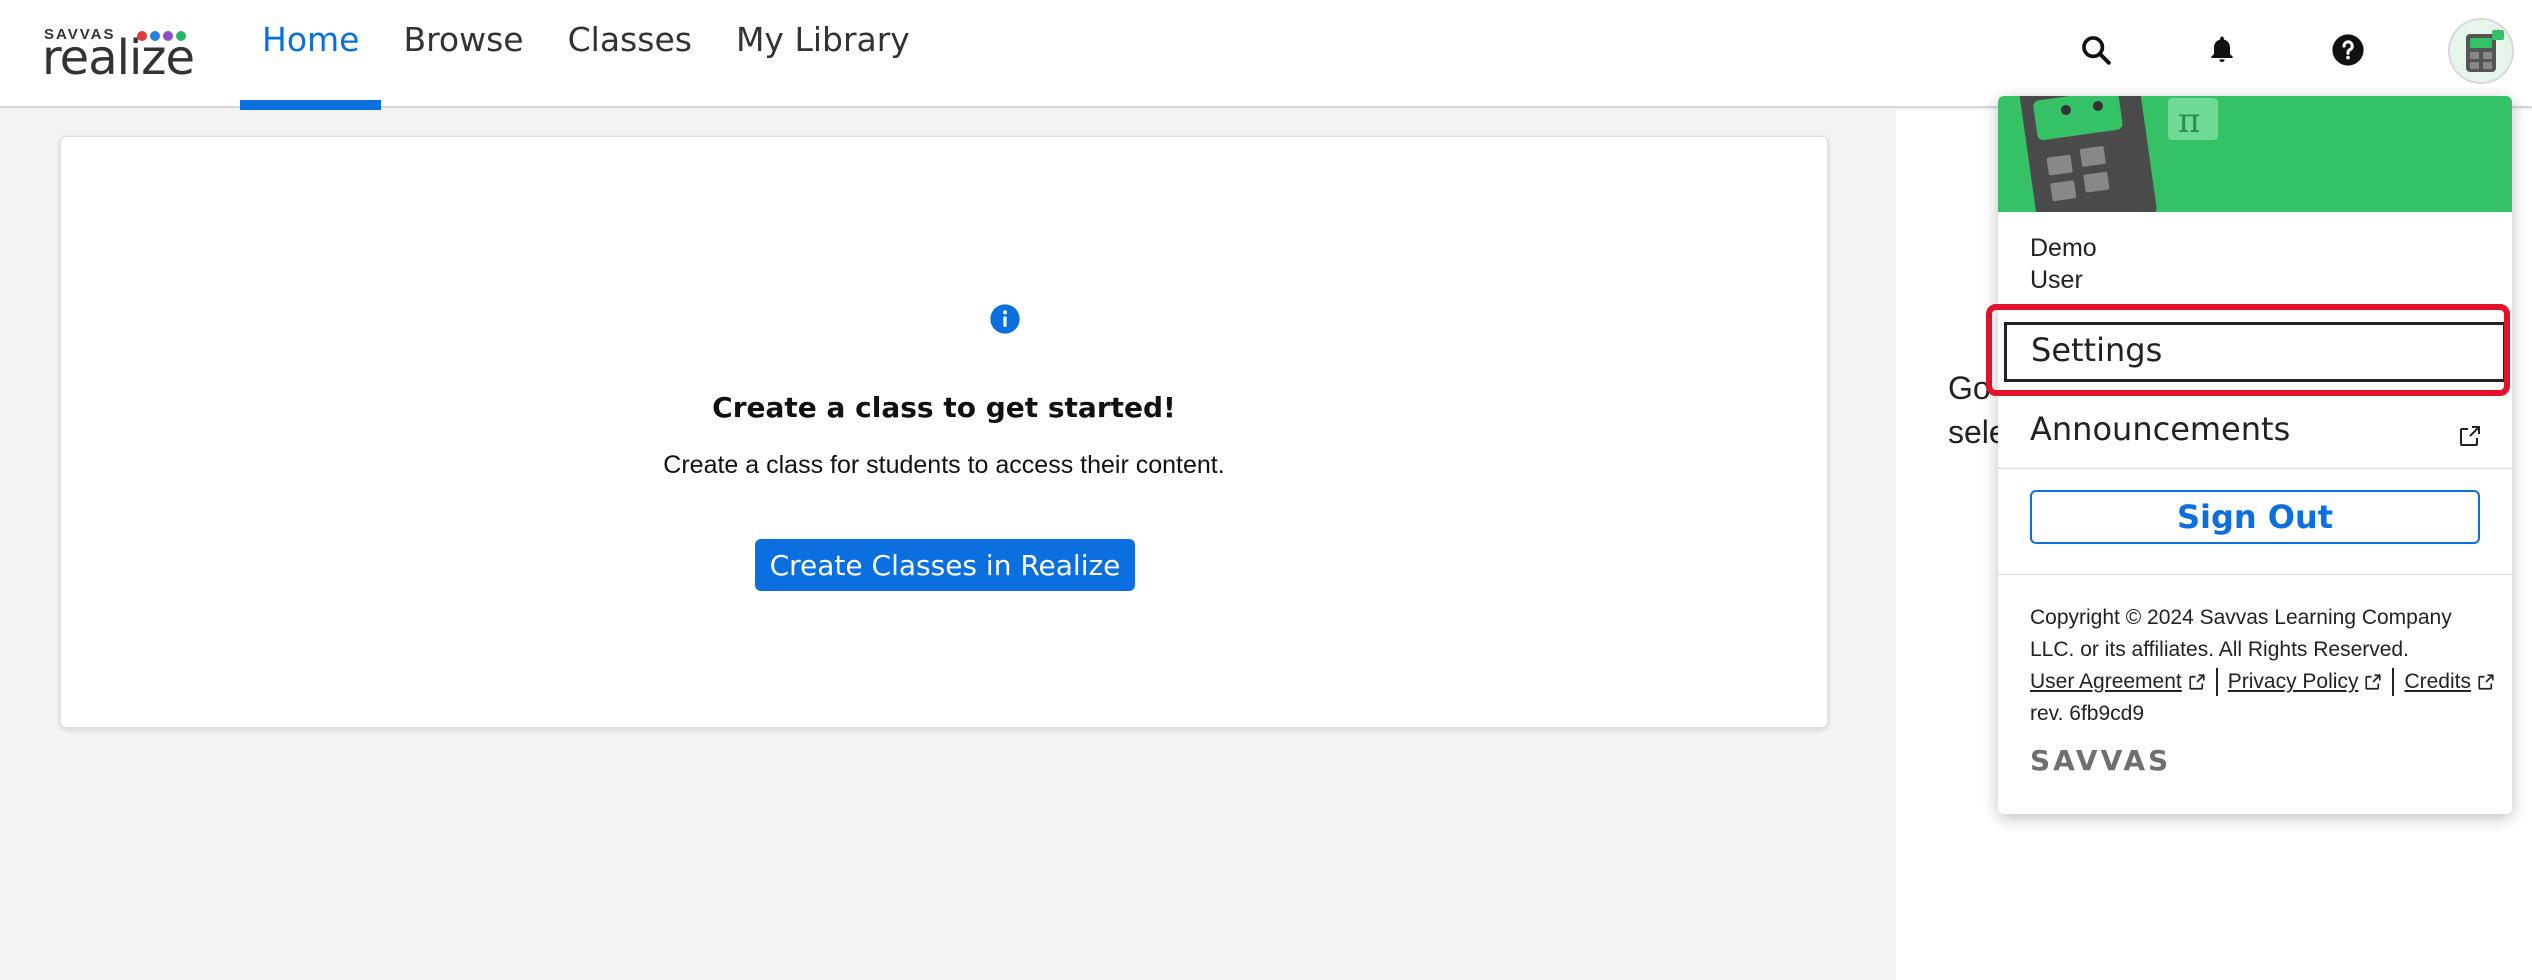 Image resolution: width=2532 pixels, height=980 pixels. Describe the element at coordinates (2096, 50) in the screenshot. I see `search-icon` at that location.